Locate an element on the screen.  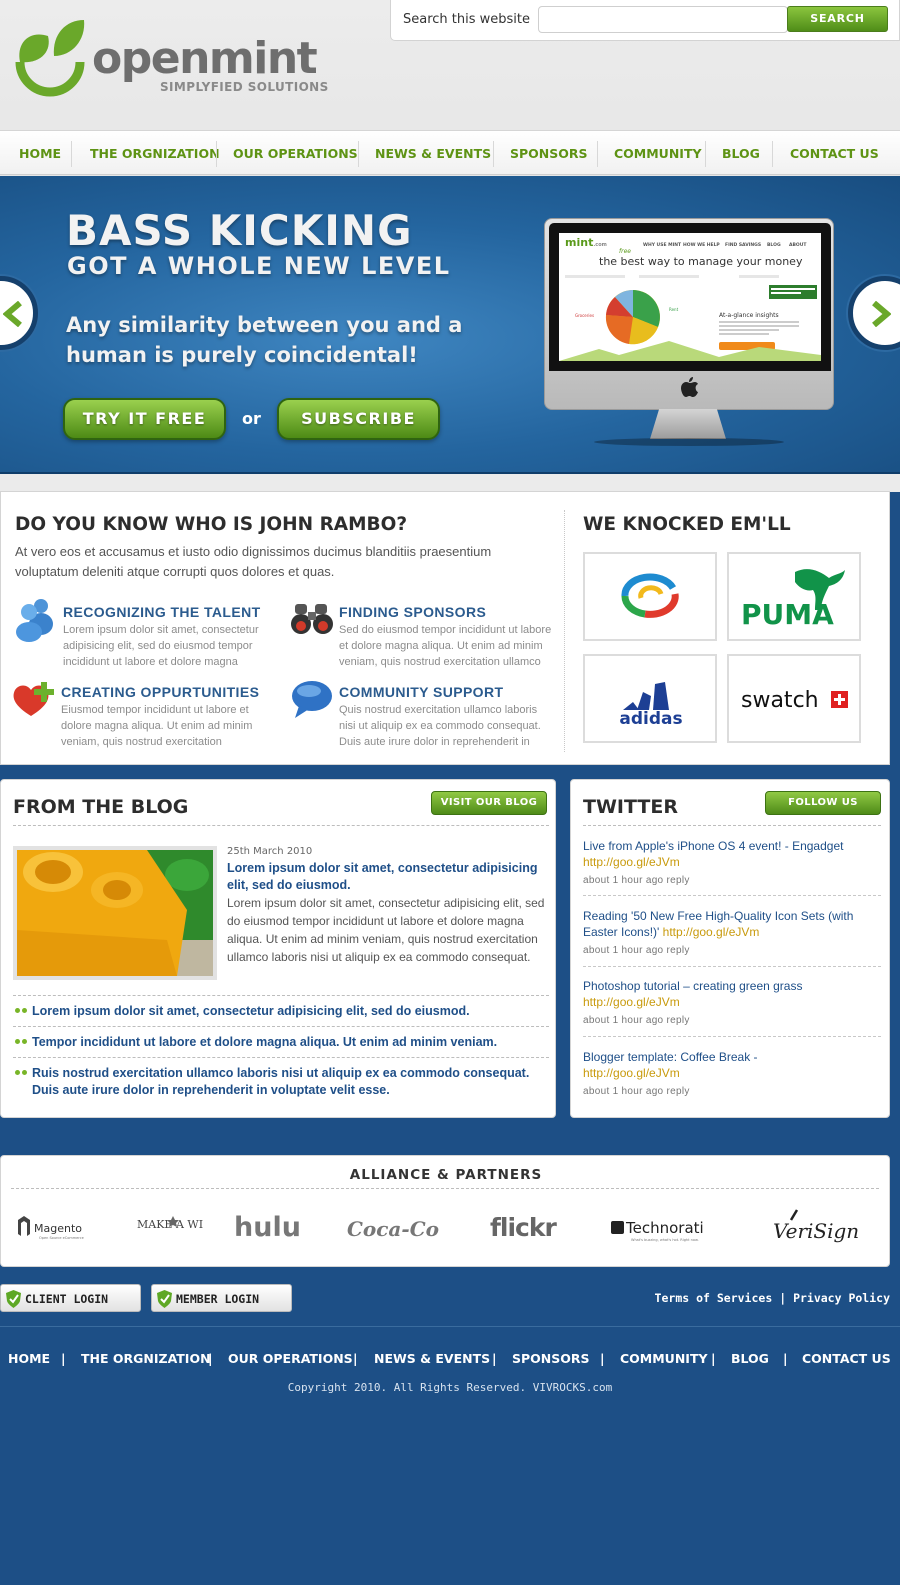
footer-nav-news-events: NEWS & EVENTS is located at coordinates (432, 1358).